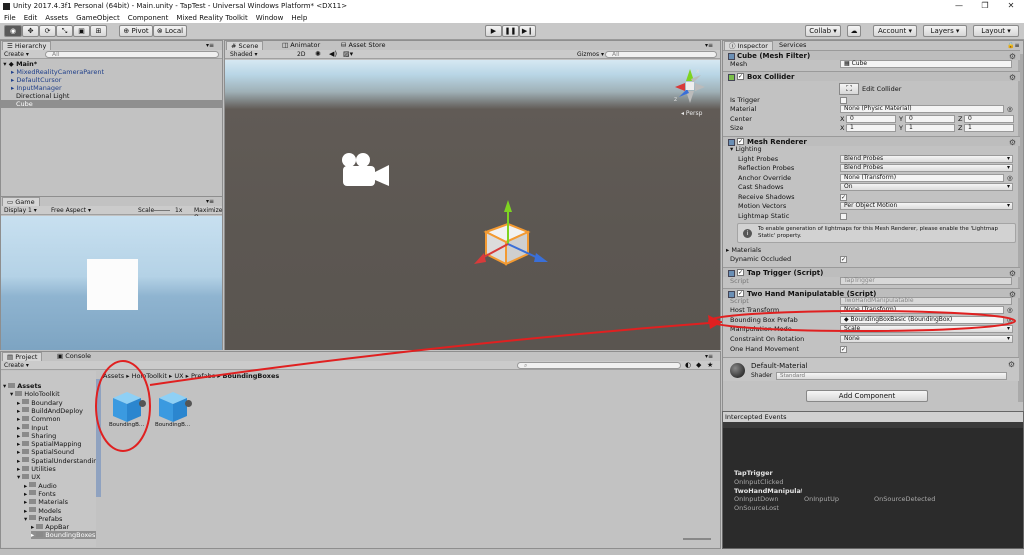 This screenshot has height=555, width=1024. I want to click on folder-tree-item-materials: ▸ Materials, so click(60, 502).